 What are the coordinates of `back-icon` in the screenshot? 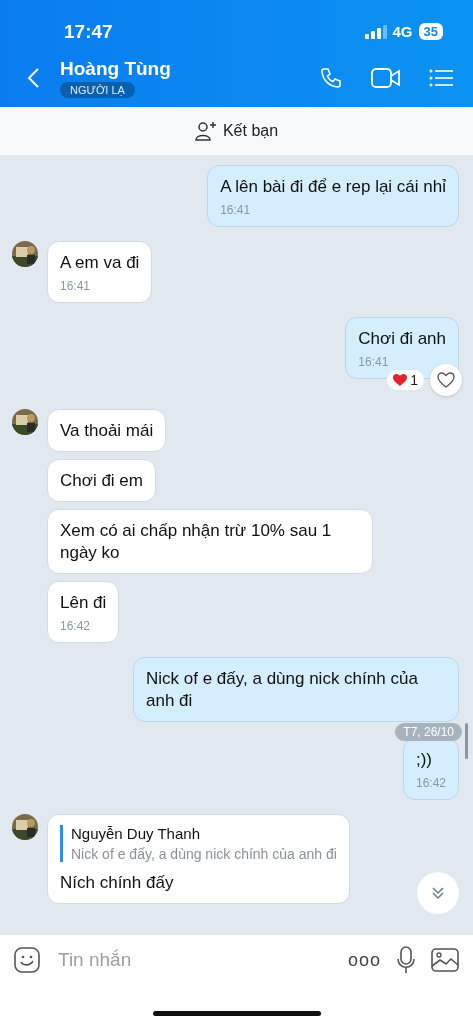 It's located at (33, 78).